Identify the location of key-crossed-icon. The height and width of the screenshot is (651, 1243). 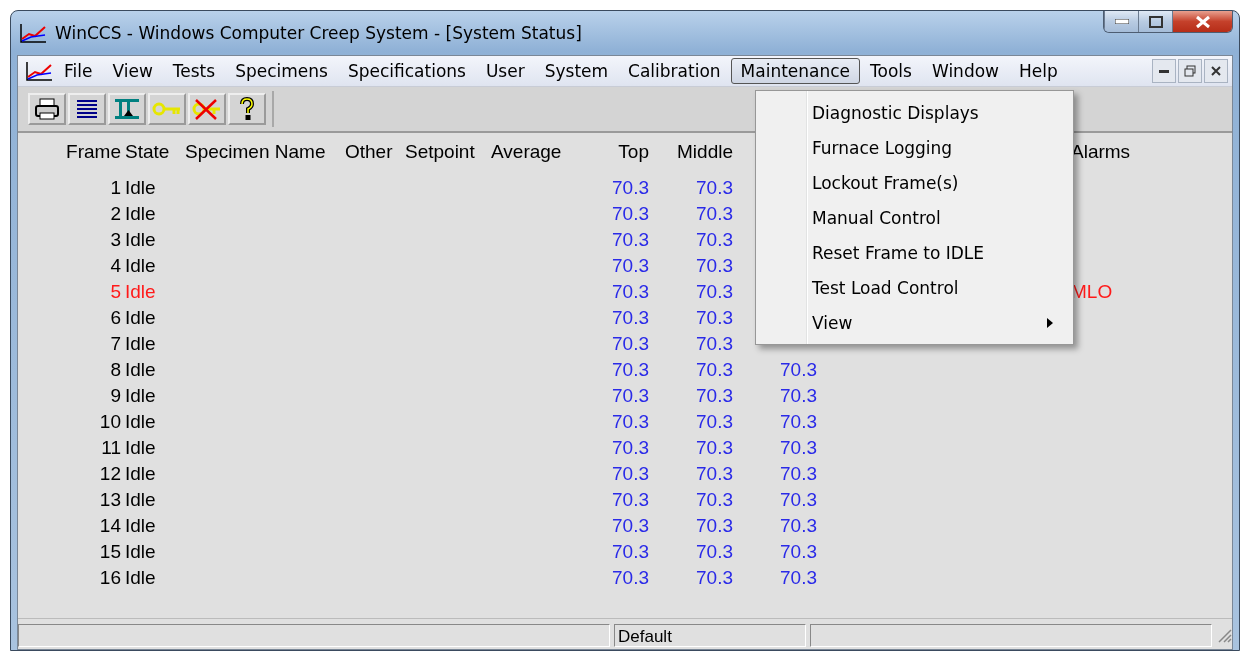
(207, 109).